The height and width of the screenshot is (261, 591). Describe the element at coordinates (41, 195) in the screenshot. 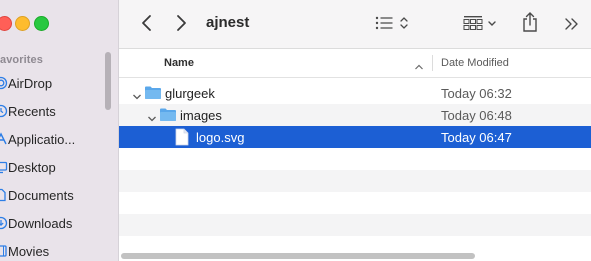

I see `sidebar-item-label: Documents` at that location.